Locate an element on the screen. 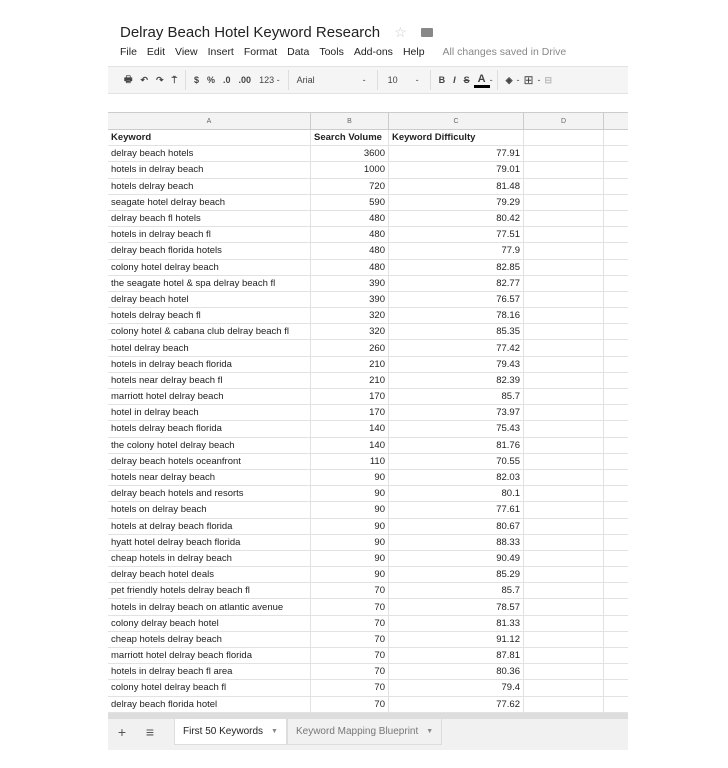  cell: 79.43 is located at coordinates (456, 364).